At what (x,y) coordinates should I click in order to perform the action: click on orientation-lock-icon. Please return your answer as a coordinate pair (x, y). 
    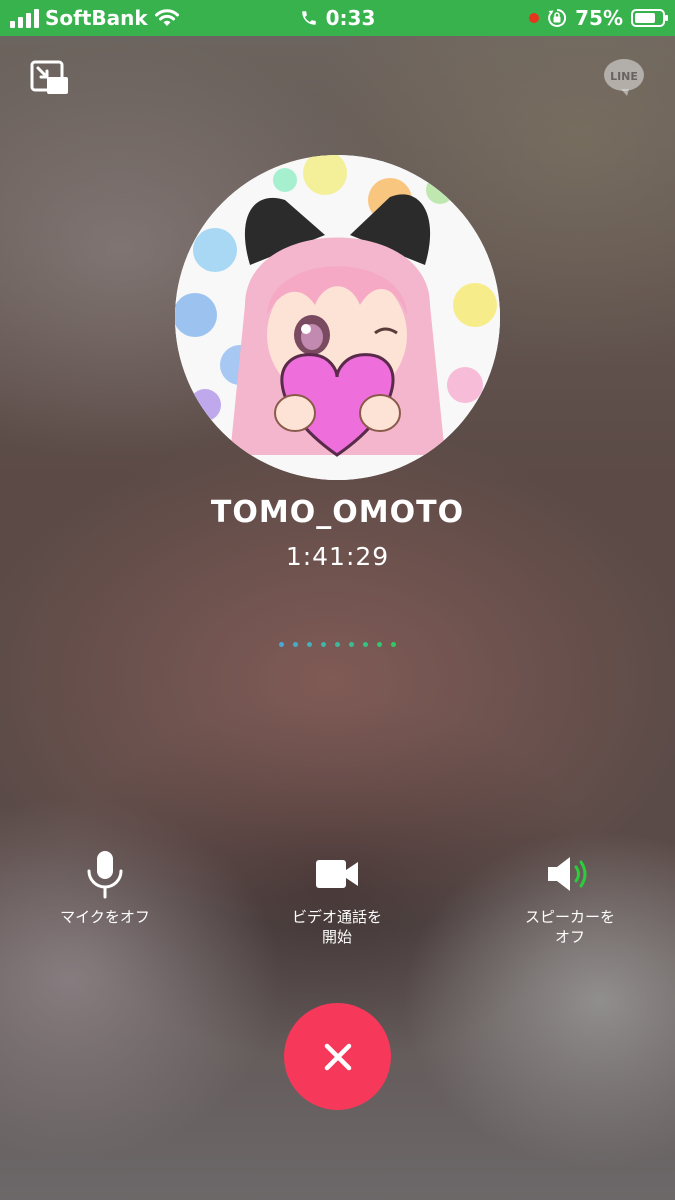
    Looking at the image, I should click on (557, 17).